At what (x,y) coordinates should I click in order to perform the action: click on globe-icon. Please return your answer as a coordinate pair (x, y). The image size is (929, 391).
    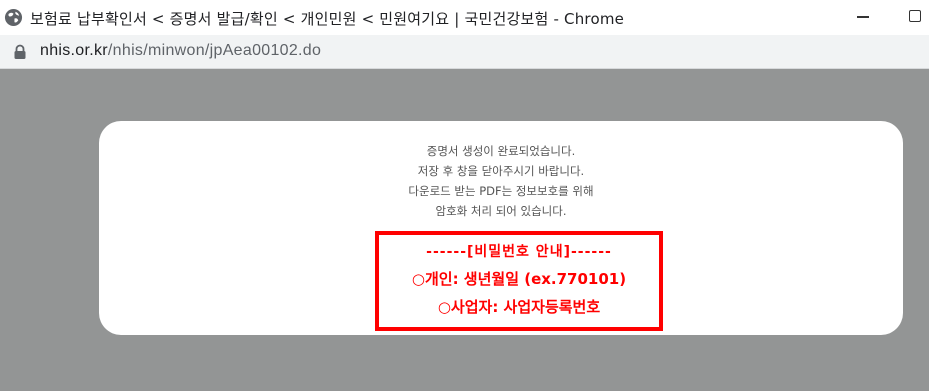
    Looking at the image, I should click on (13, 17).